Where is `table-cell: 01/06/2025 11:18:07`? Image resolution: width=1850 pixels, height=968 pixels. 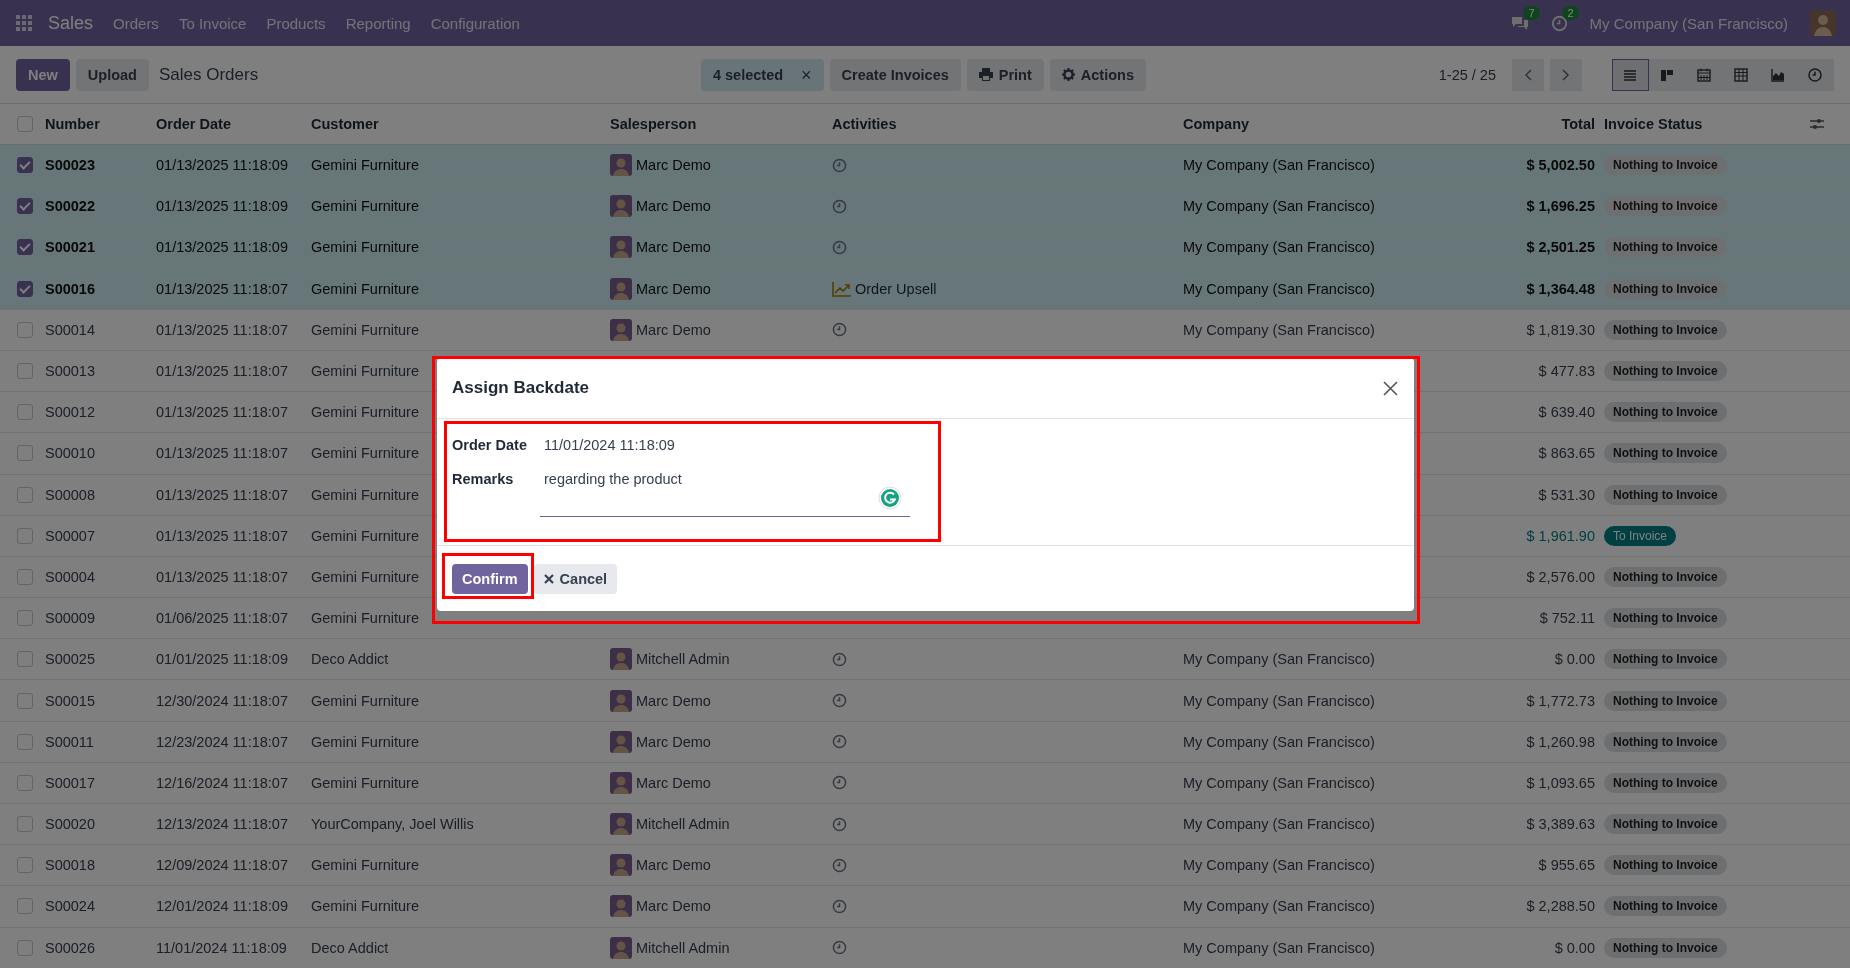 table-cell: 01/06/2025 11:18:07 is located at coordinates (222, 618).